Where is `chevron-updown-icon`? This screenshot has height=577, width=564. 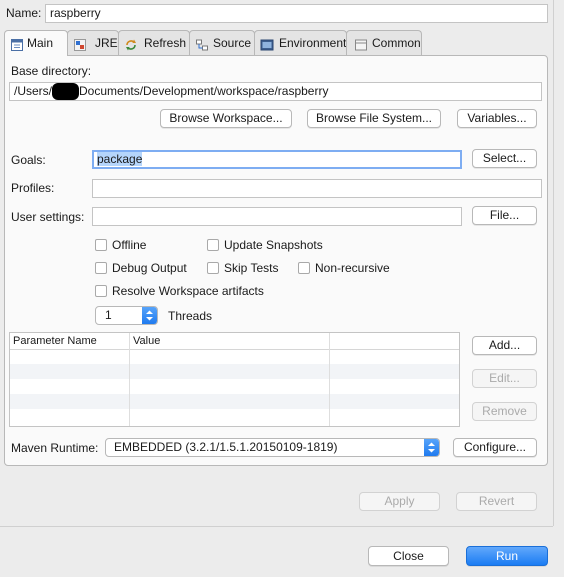
chevron-updown-icon is located at coordinates (431, 447).